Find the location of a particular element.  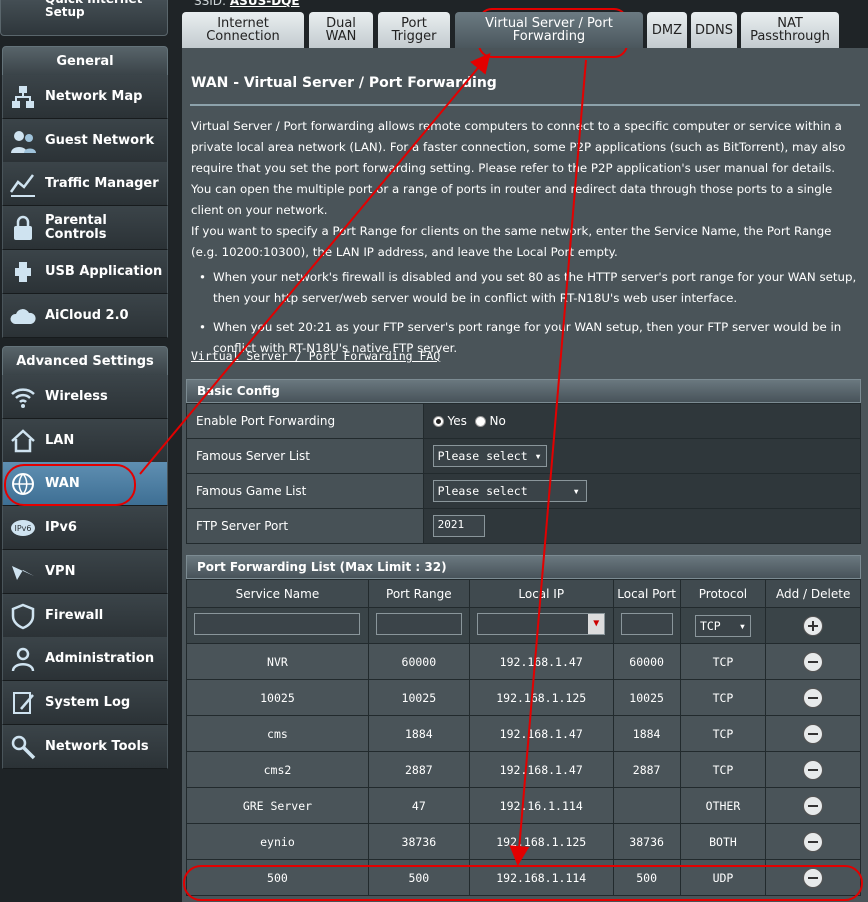

tab-internet-connection: Internet Connection is located at coordinates (243, 30).